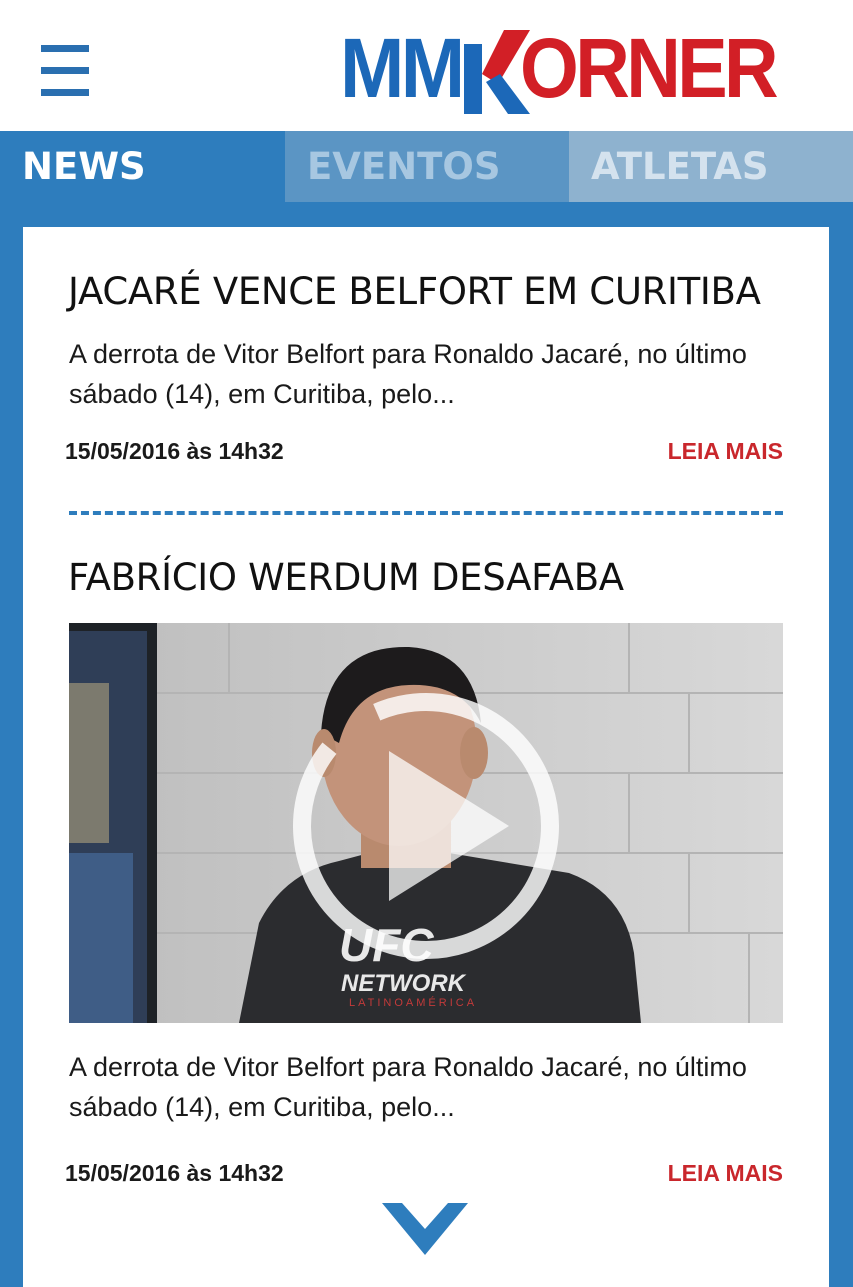 Image resolution: width=853 pixels, height=1287 pixels. What do you see at coordinates (142, 166) in the screenshot?
I see `tab-news: NEWS` at bounding box center [142, 166].